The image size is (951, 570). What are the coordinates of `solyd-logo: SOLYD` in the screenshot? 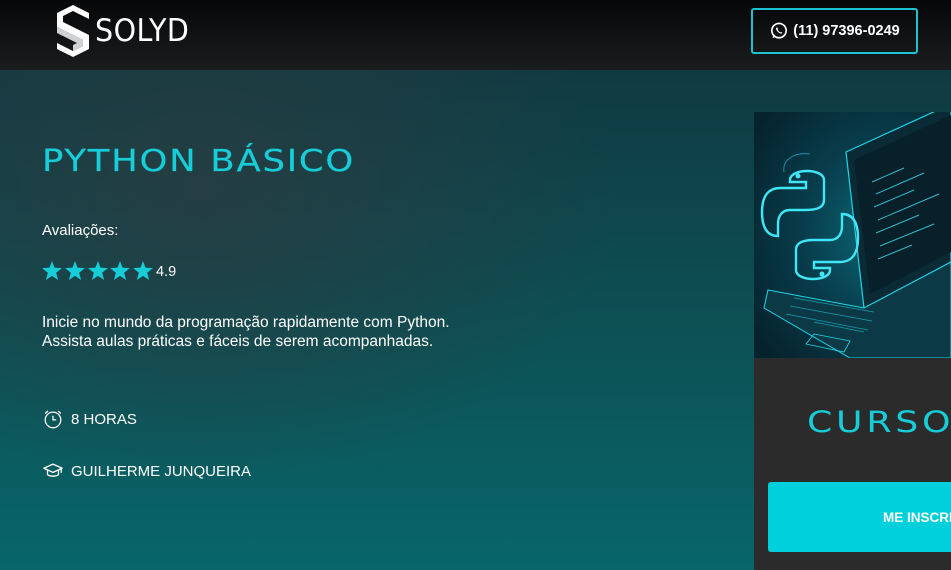 It's located at (126, 31).